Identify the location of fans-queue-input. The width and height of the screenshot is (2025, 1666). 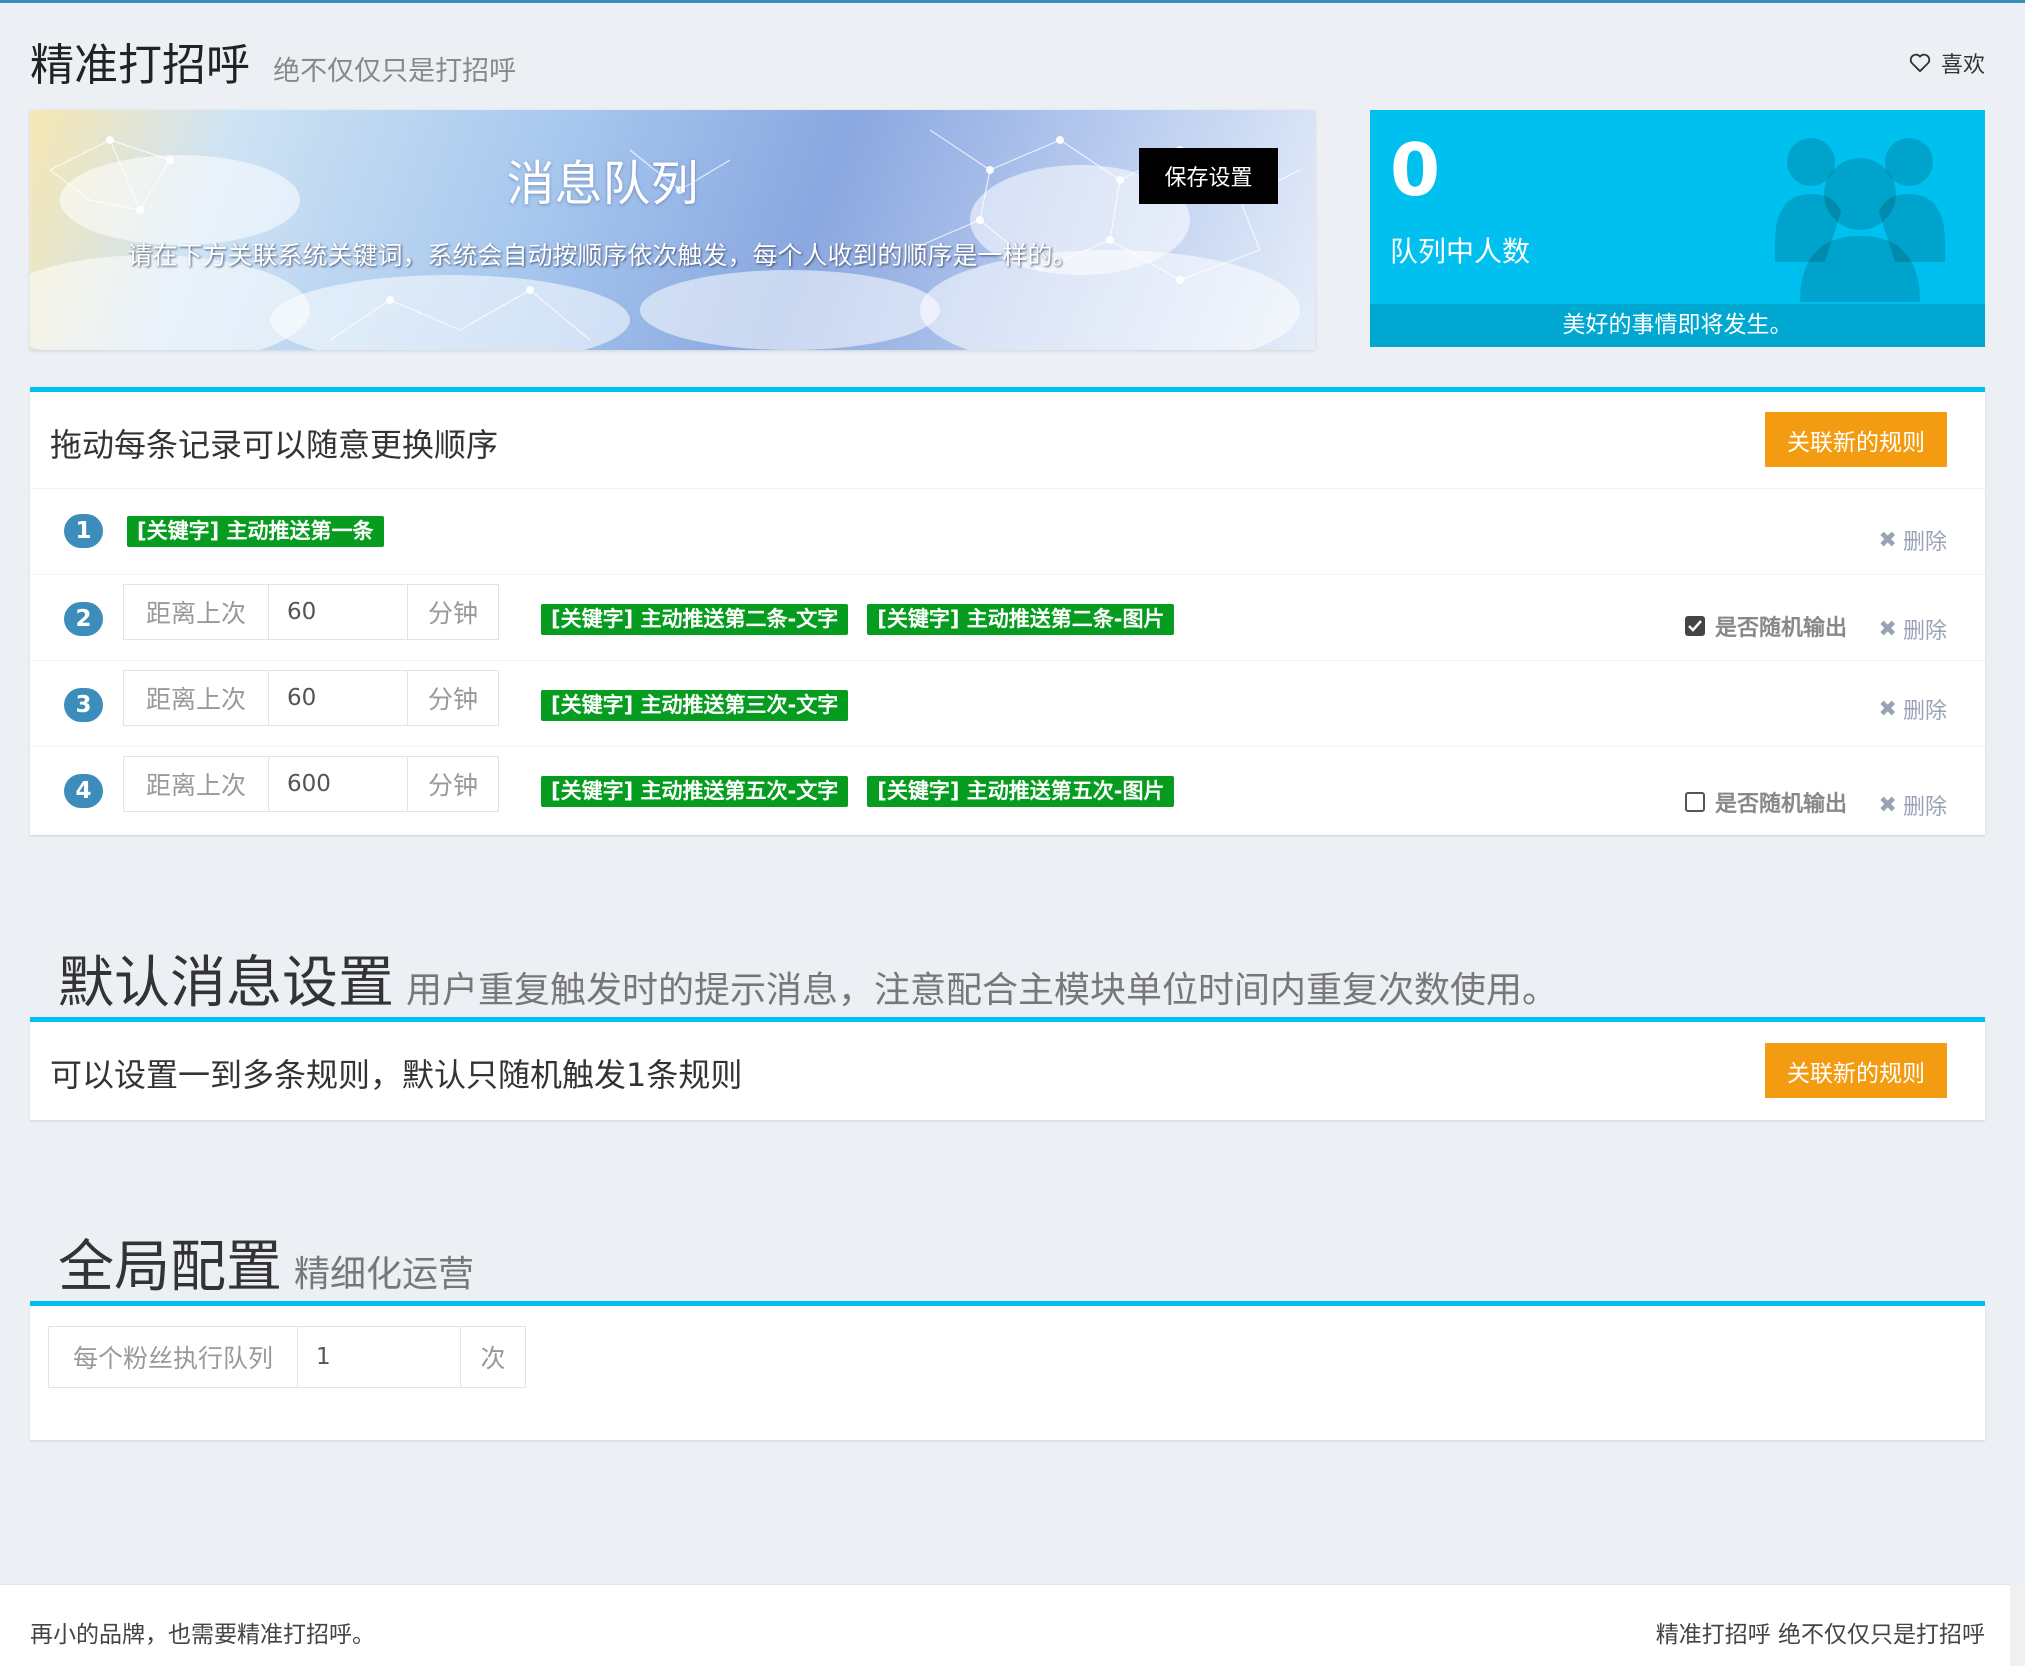
(379, 1357).